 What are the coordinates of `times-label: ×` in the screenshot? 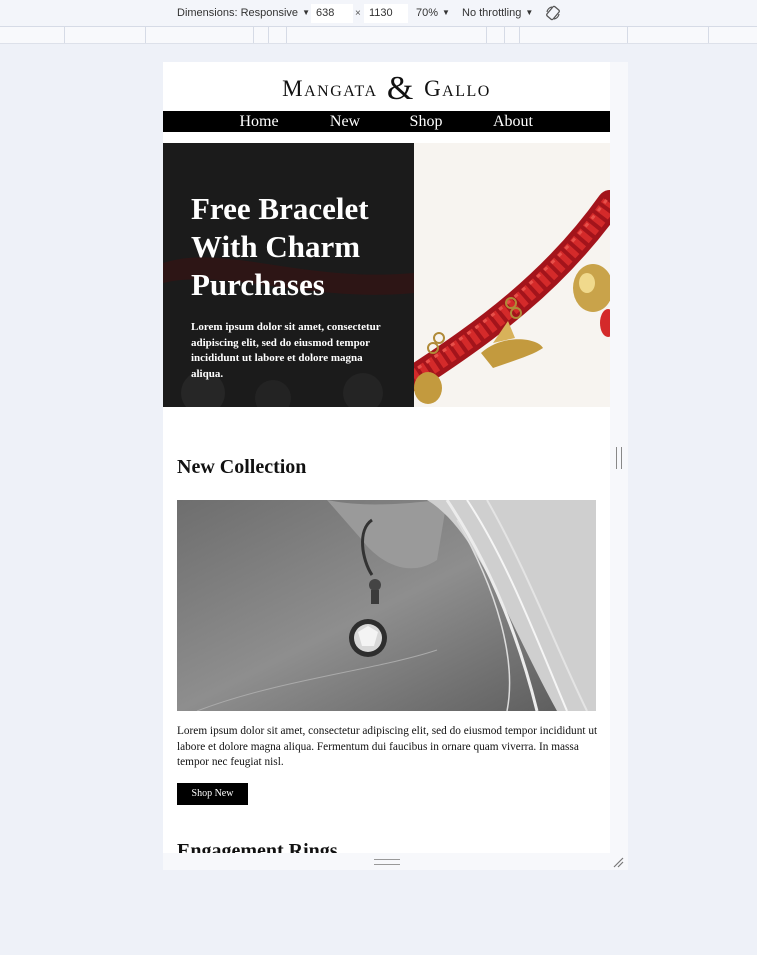 It's located at (358, 13).